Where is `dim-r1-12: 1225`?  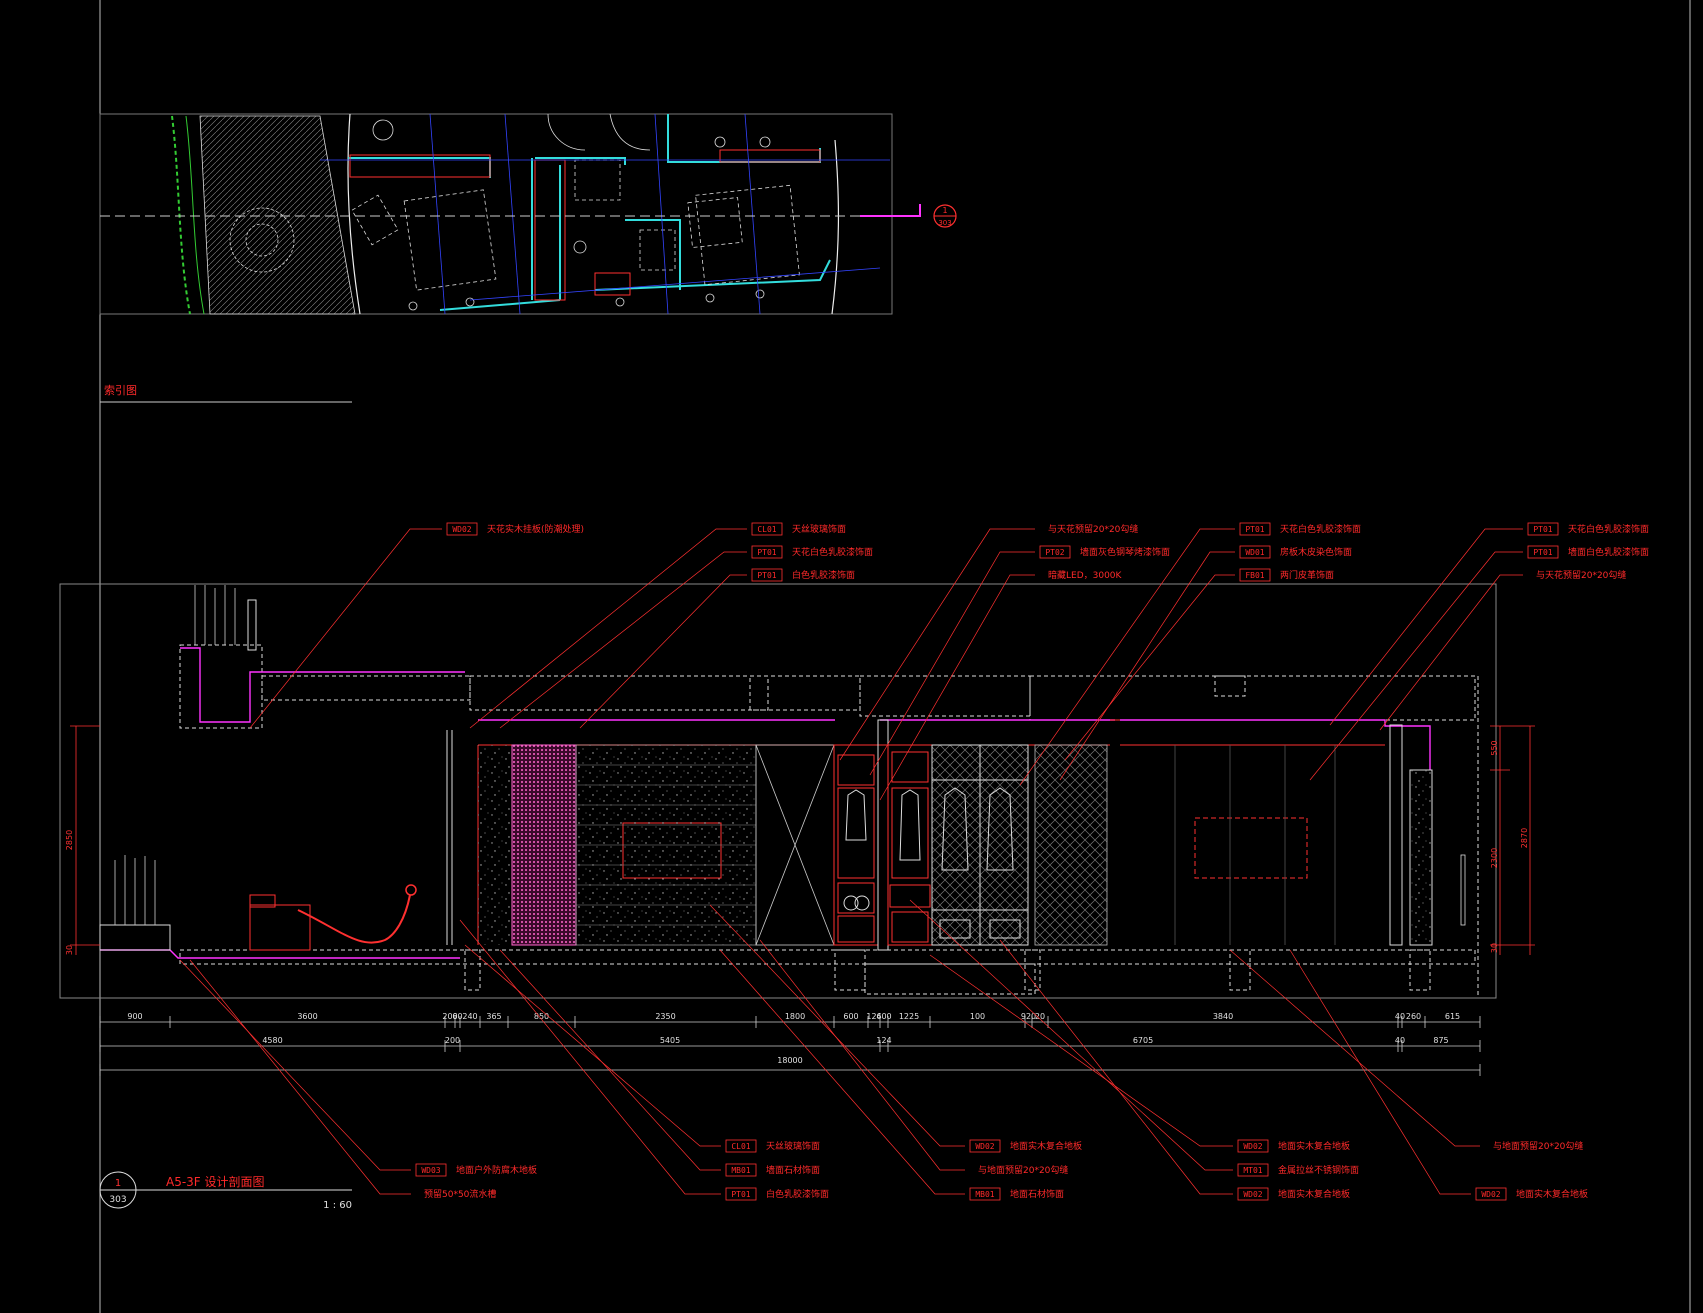
dim-r1-12: 1225 is located at coordinates (909, 1016).